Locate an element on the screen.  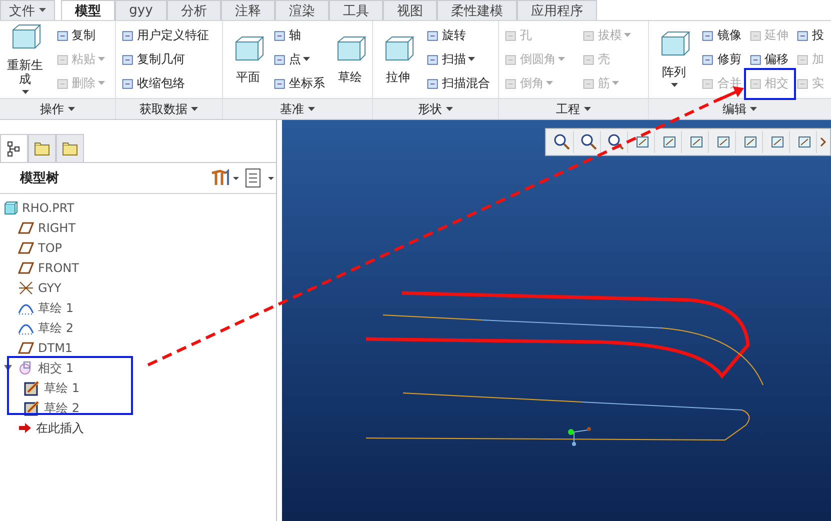
ribbon-tab: 渲染 is located at coordinates (301, 10).